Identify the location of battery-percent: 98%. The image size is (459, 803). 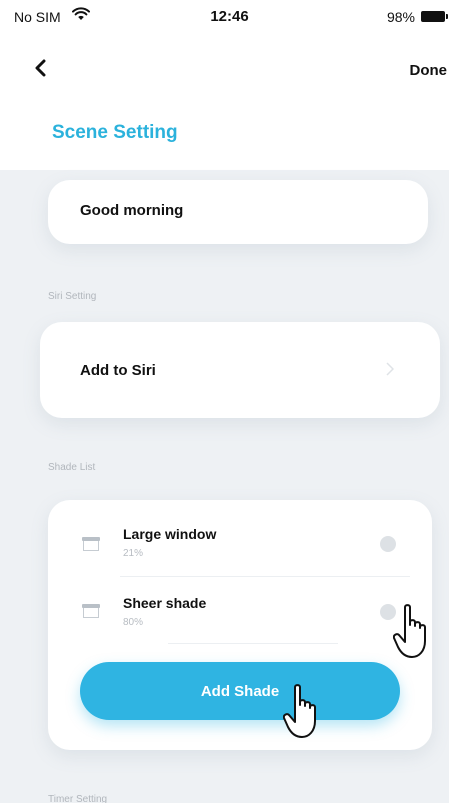
(400, 17).